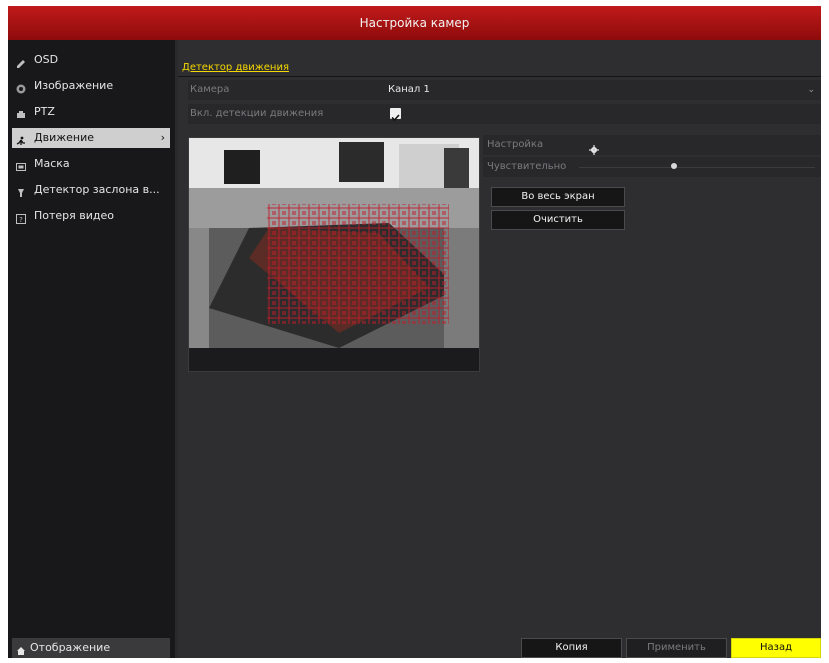  What do you see at coordinates (499, 76) in the screenshot?
I see `section-divider` at bounding box center [499, 76].